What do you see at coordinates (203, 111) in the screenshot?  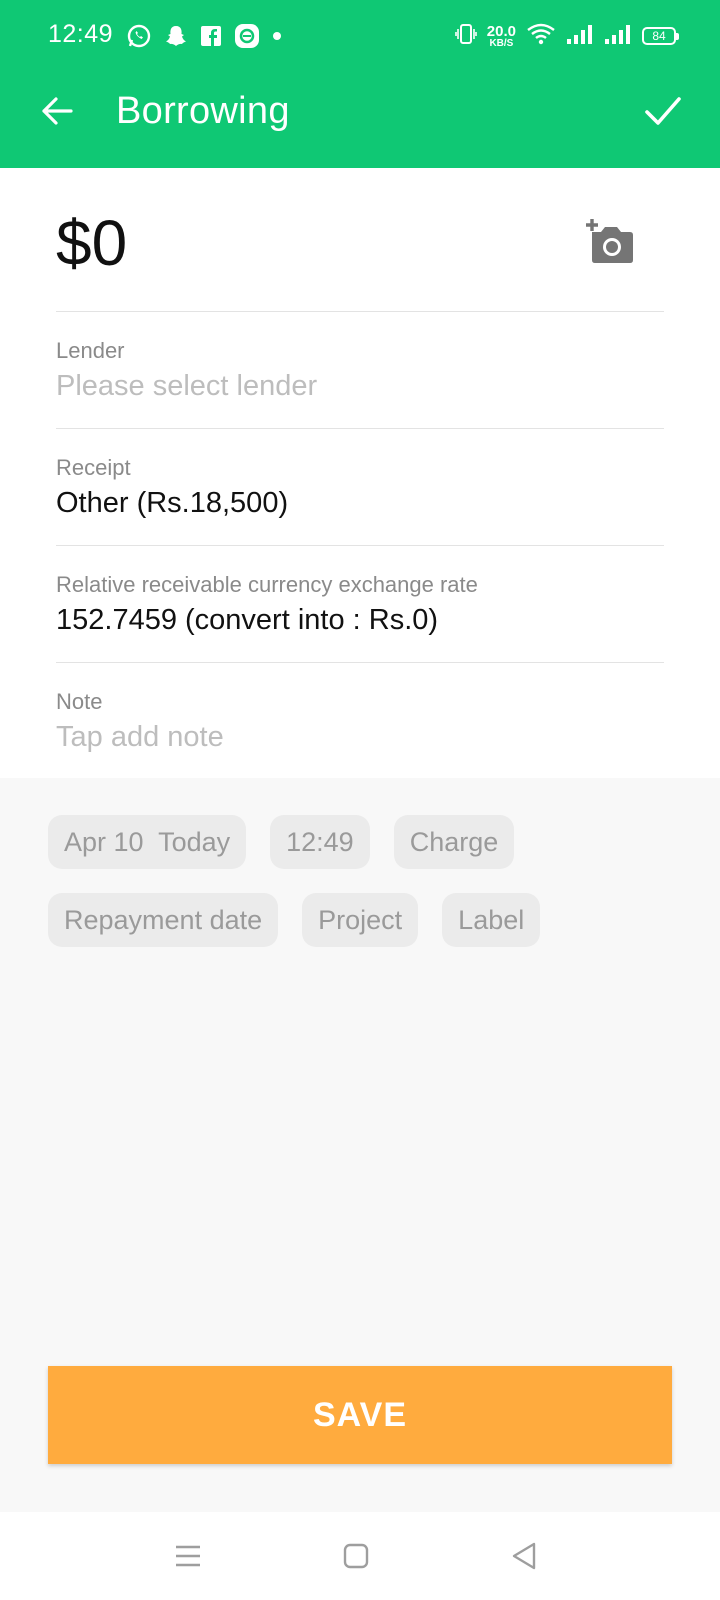 I see `page-title: Borrowing` at bounding box center [203, 111].